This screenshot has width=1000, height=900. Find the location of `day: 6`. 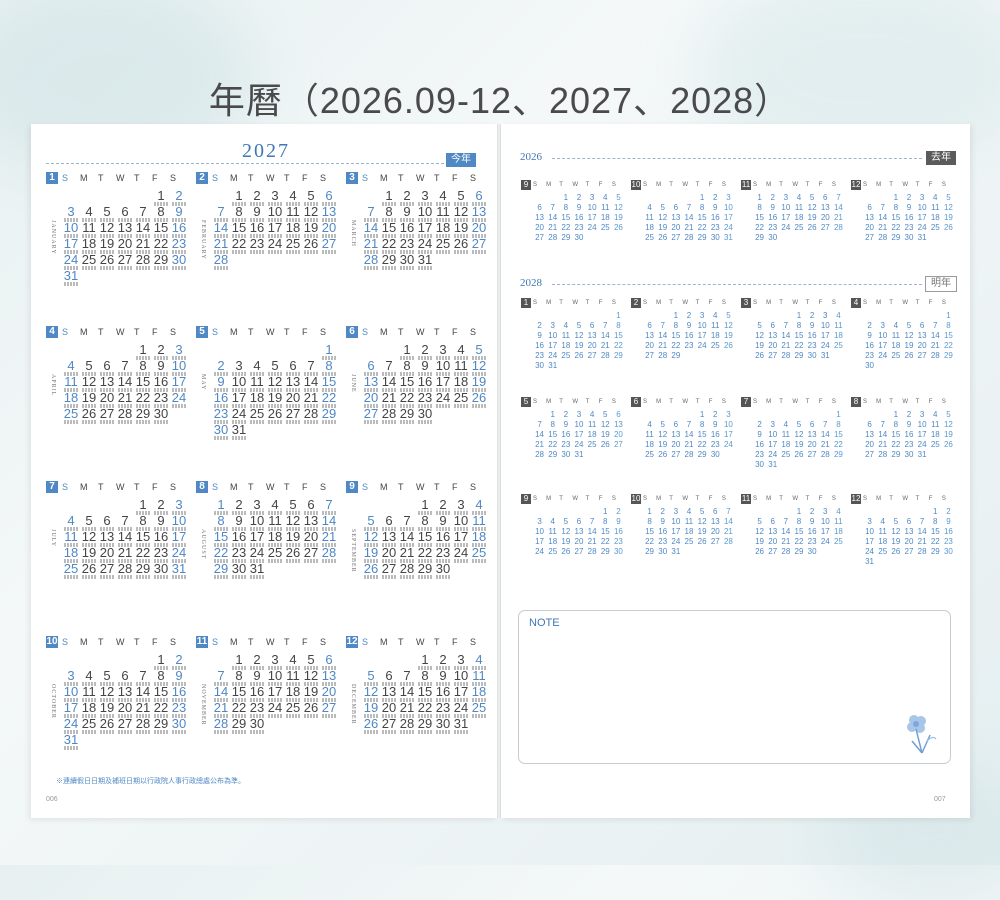

day: 6 is located at coordinates (825, 197).